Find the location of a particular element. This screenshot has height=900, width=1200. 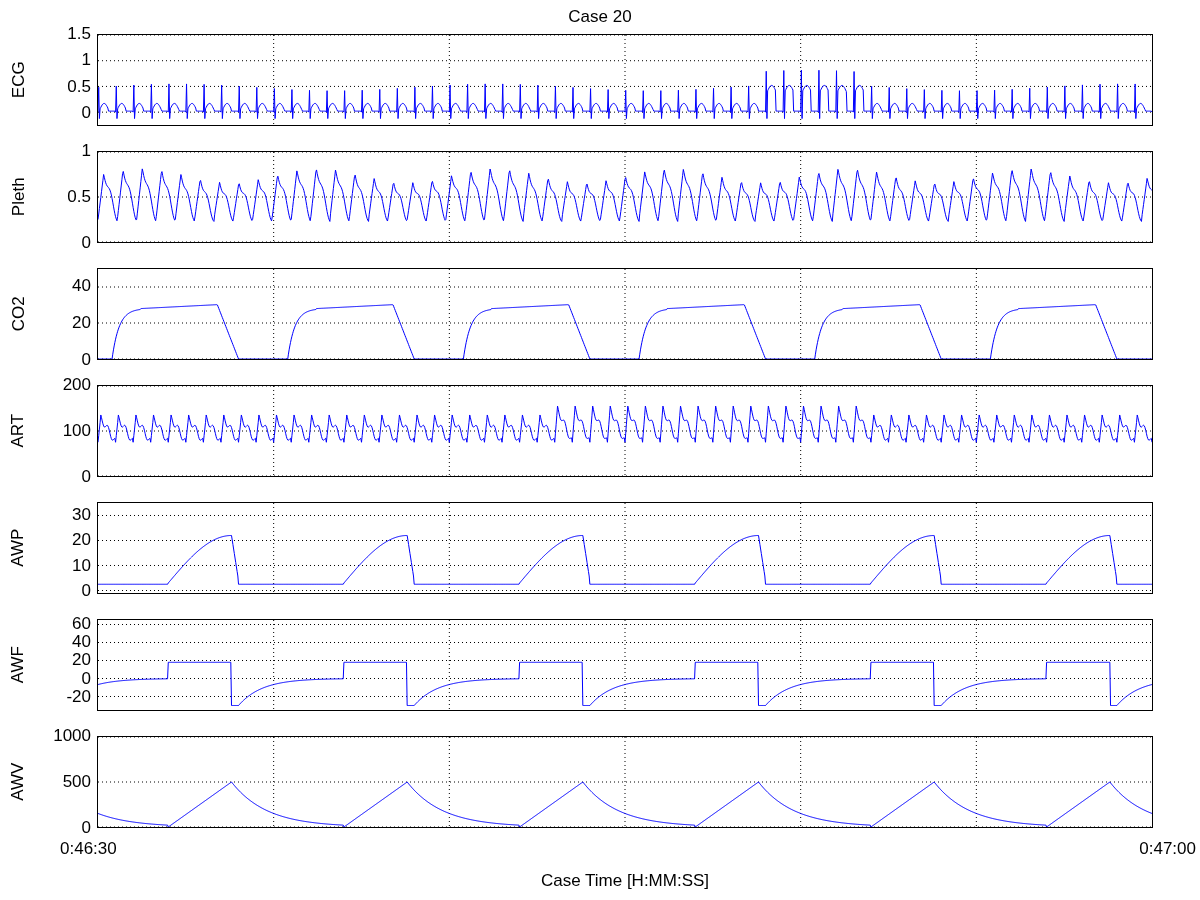

tick-label: 0:47:00 is located at coordinates (1167, 849).